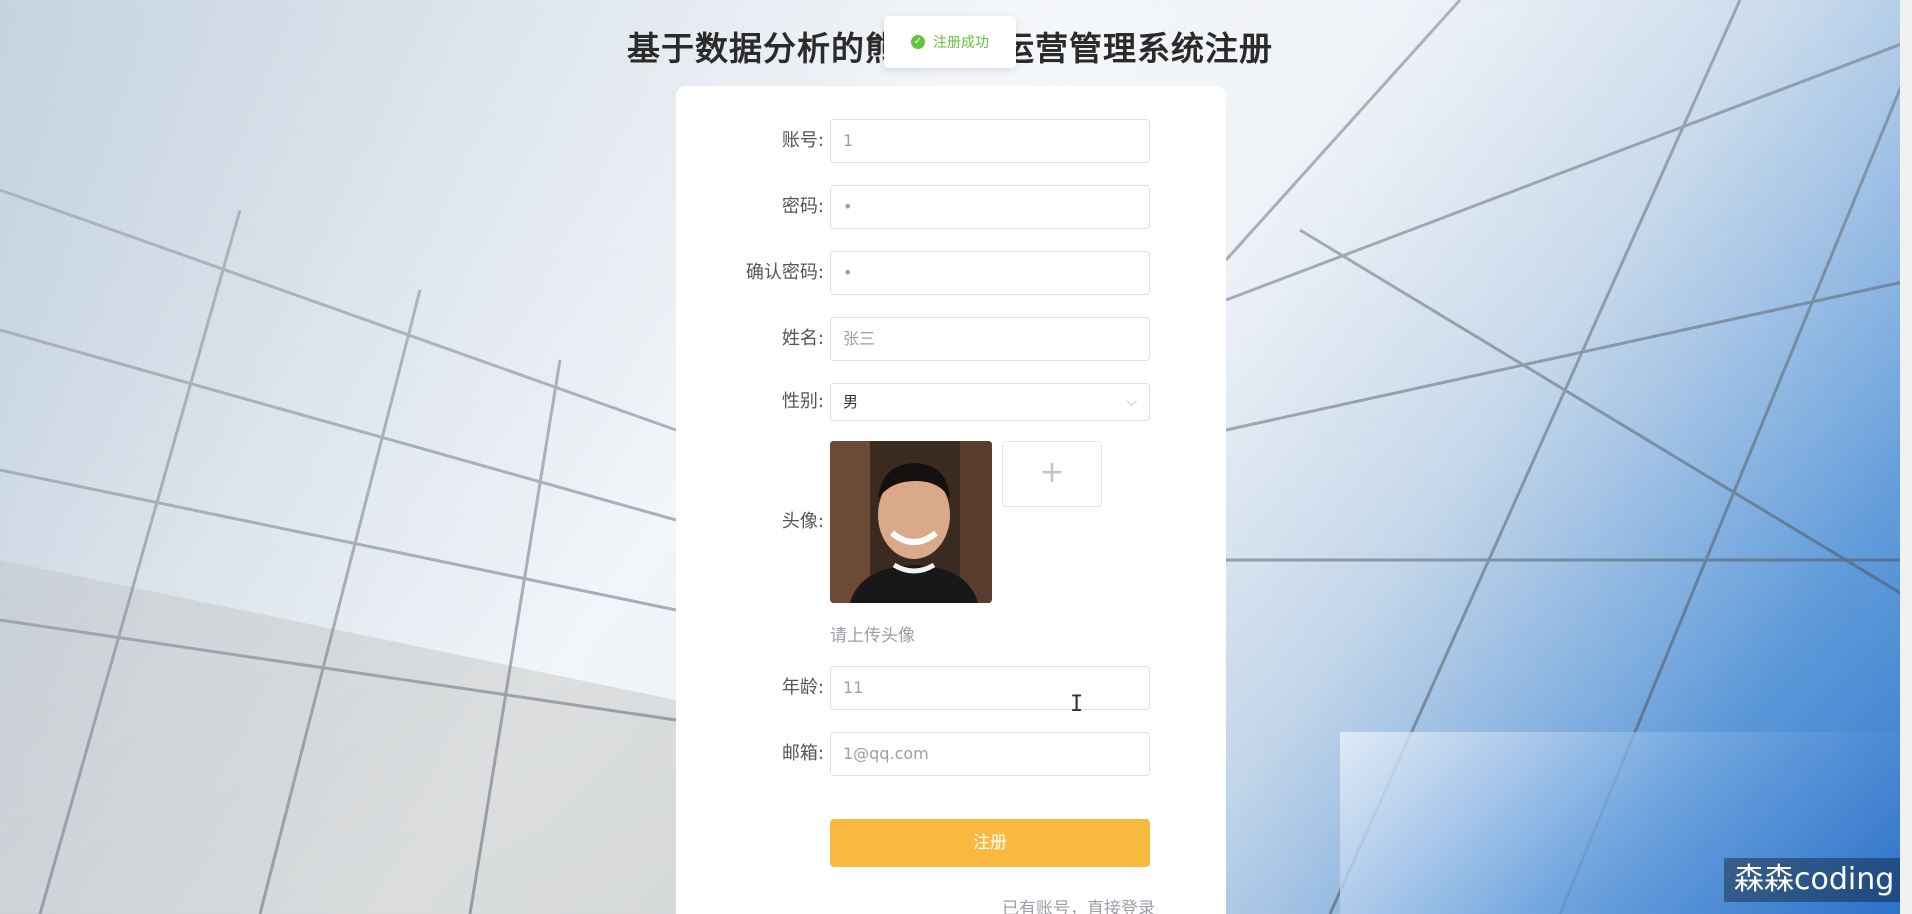 The height and width of the screenshot is (914, 1912). What do you see at coordinates (1814, 880) in the screenshot?
I see `watermark: 森森coding` at bounding box center [1814, 880].